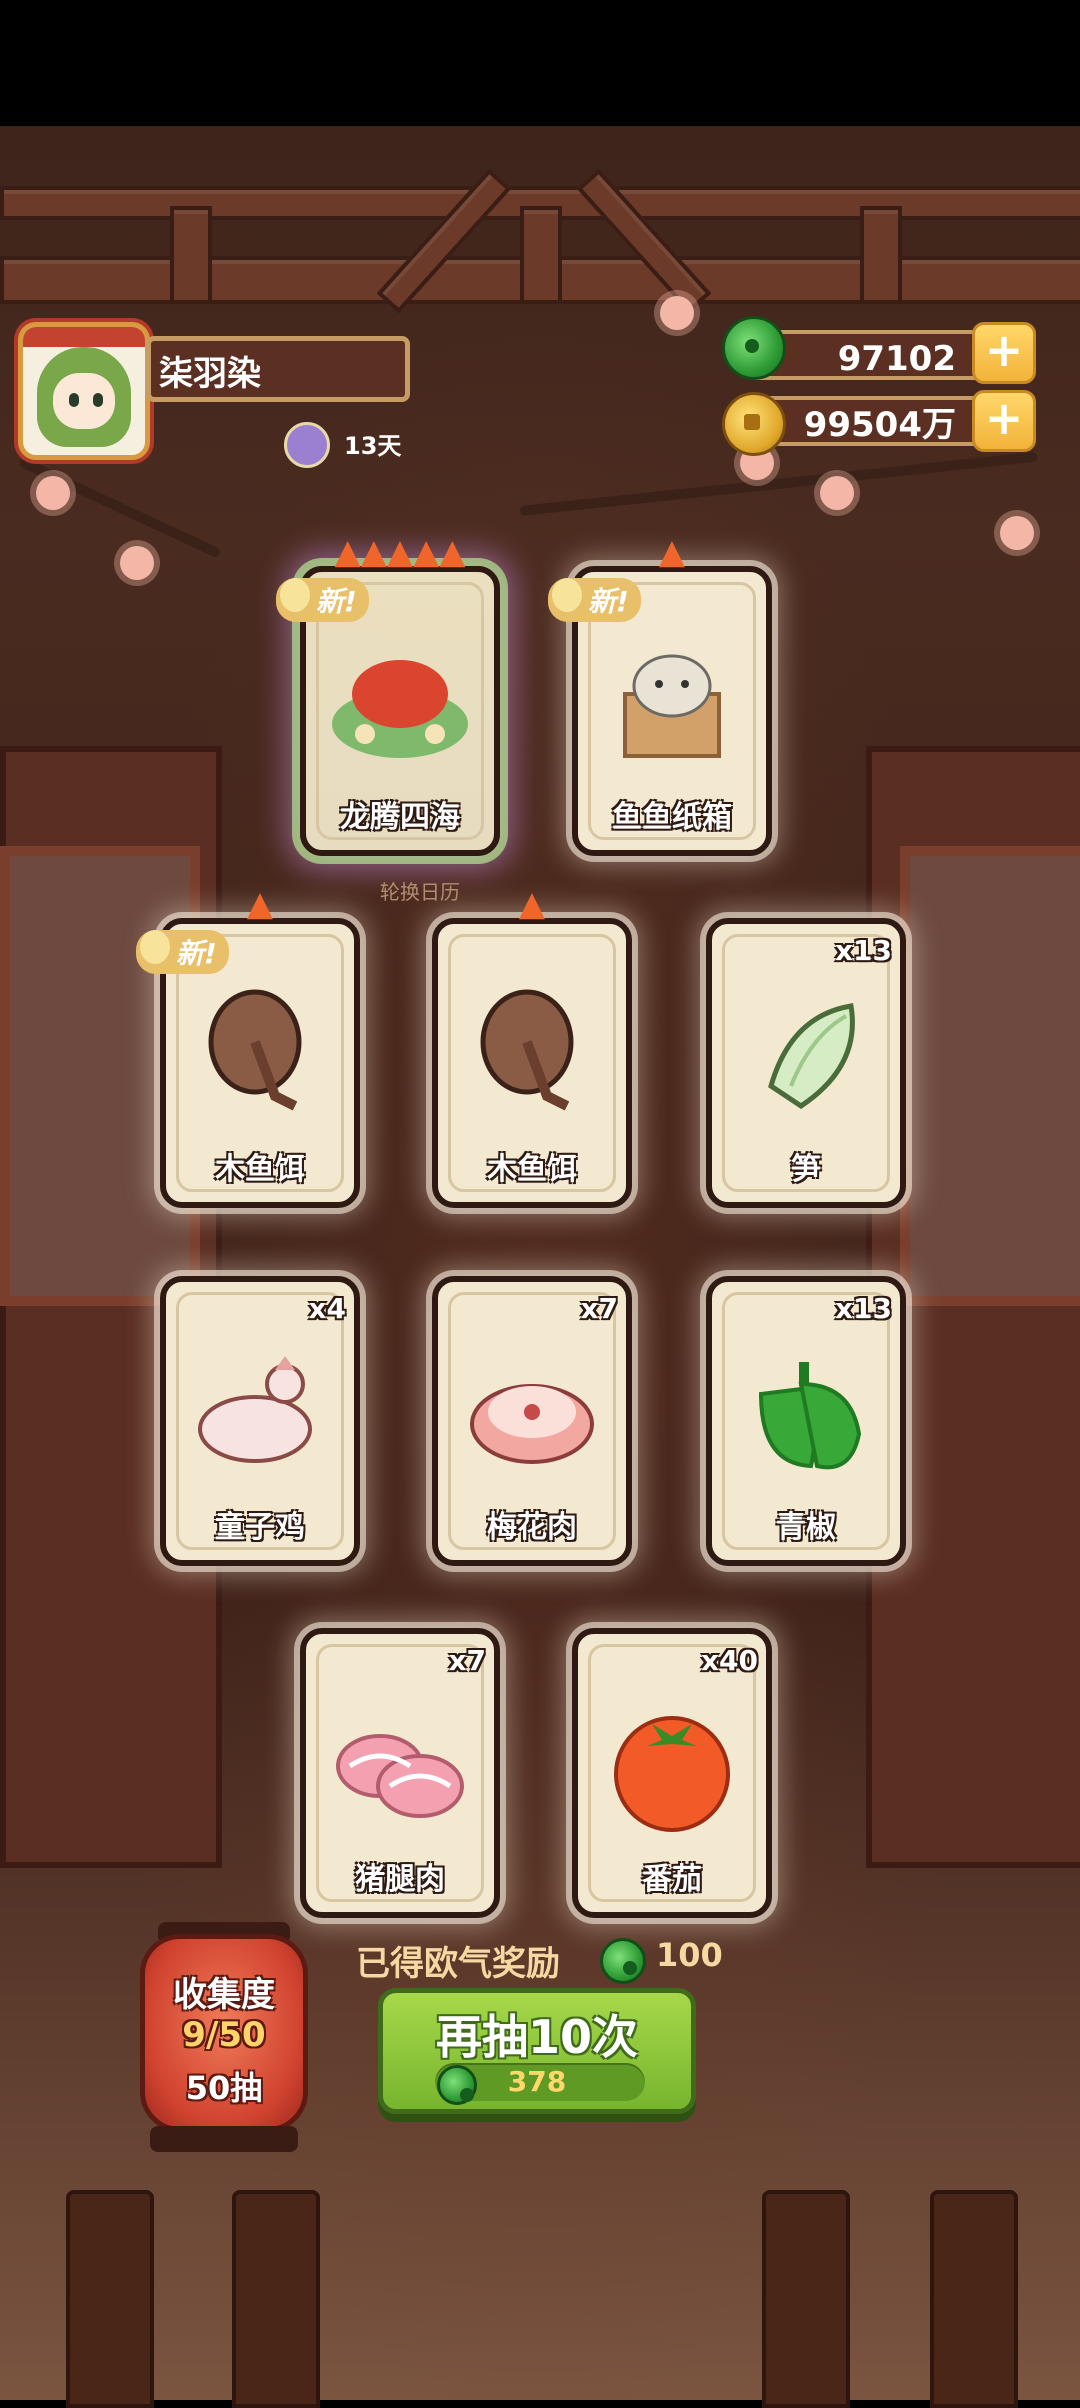  I want to click on card-item-name: 童子鸡, so click(260, 1527).